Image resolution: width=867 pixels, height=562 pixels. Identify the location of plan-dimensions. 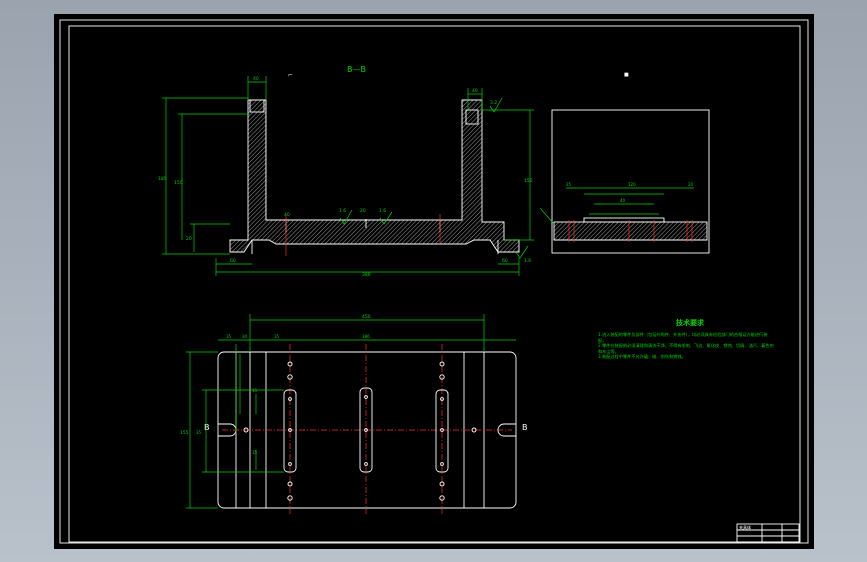
(351, 411).